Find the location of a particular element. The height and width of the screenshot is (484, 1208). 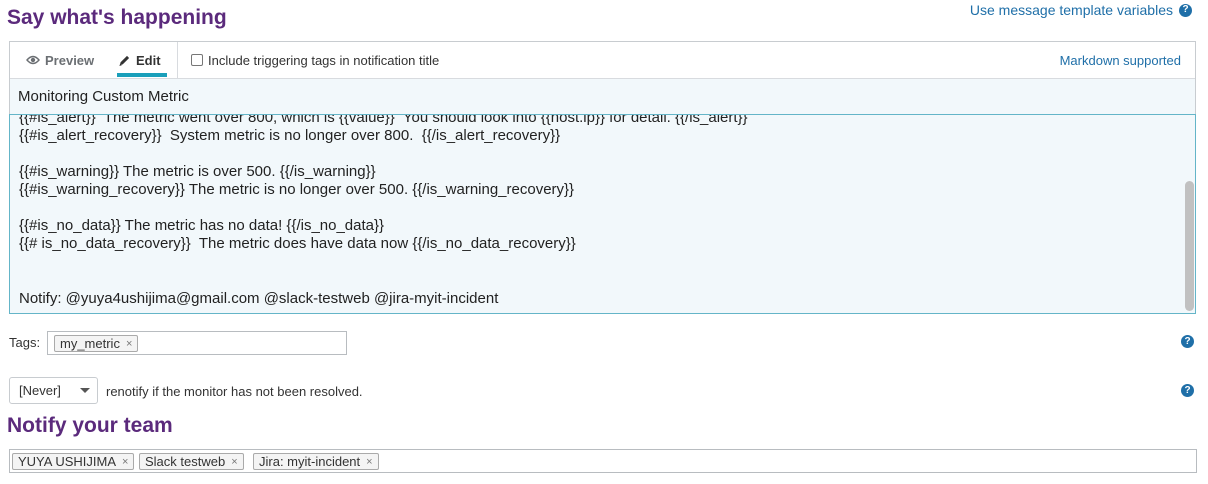

recipient-chip: Jira: myit-incident × is located at coordinates (316, 461).